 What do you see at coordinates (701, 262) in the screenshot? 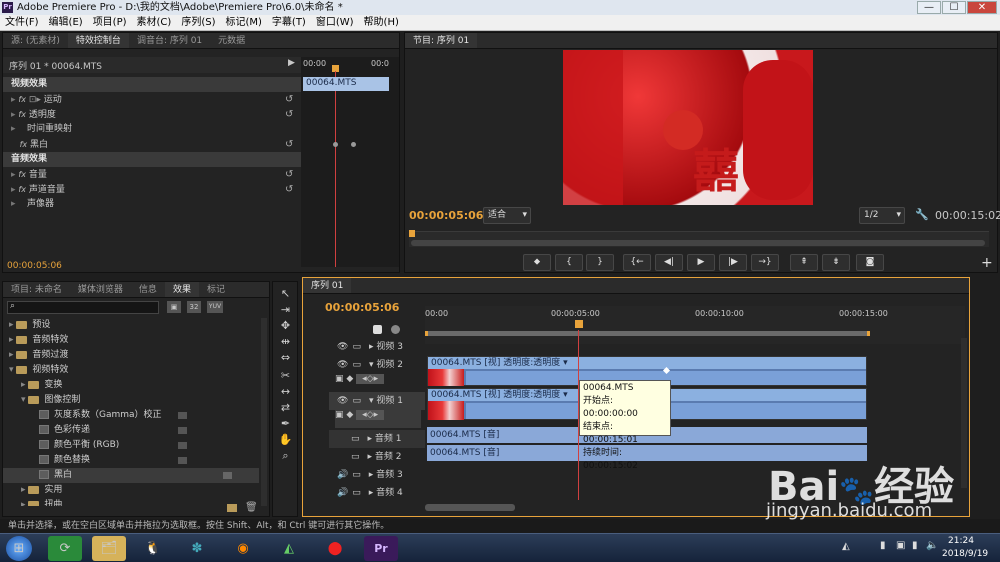
I see `play-button: ▶` at bounding box center [701, 262].